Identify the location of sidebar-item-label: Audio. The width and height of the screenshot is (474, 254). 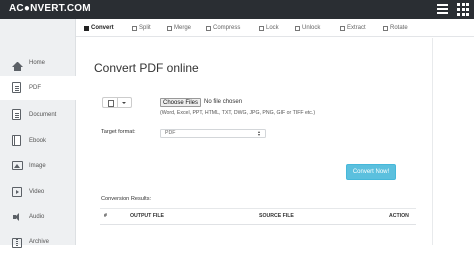
(37, 217).